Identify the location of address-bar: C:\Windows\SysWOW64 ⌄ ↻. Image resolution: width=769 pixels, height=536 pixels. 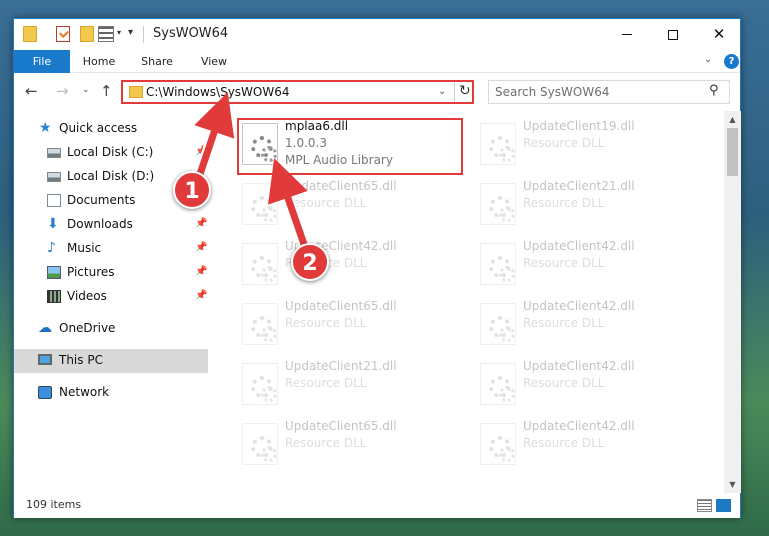
(297, 92).